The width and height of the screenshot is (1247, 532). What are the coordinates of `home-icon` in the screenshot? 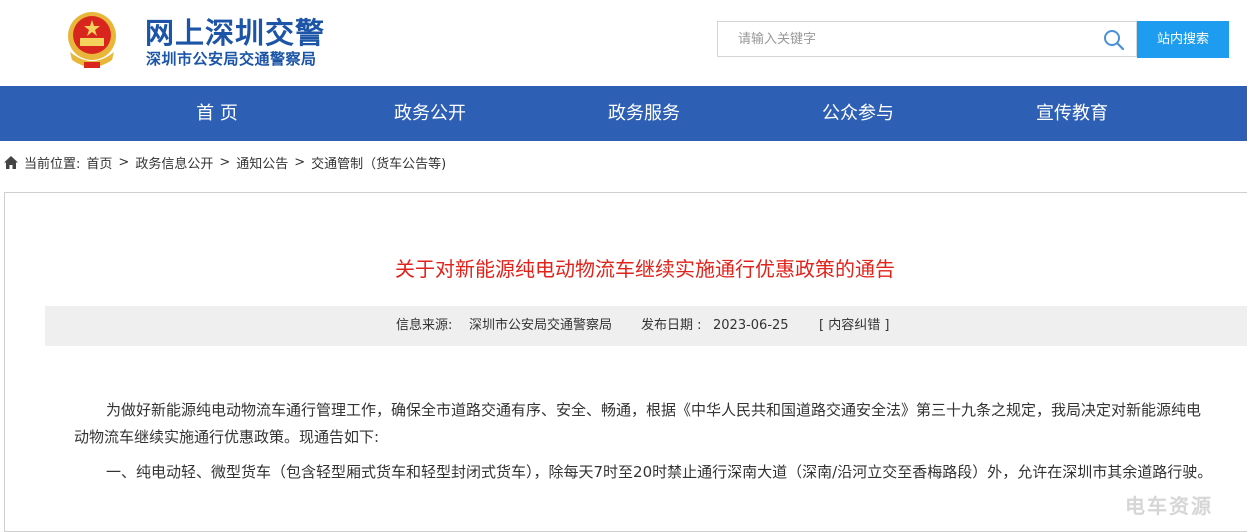 It's located at (11, 162).